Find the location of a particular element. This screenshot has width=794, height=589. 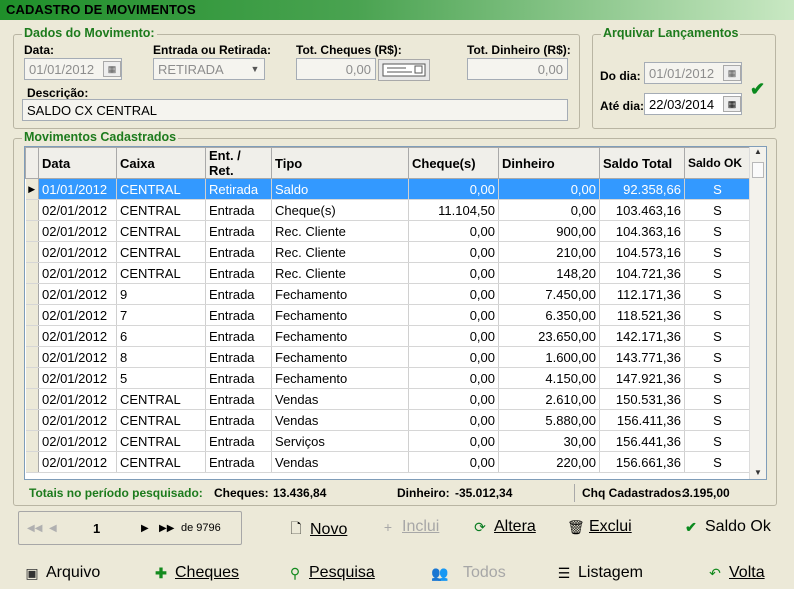

table-cell: 103.463,16 is located at coordinates (642, 210).